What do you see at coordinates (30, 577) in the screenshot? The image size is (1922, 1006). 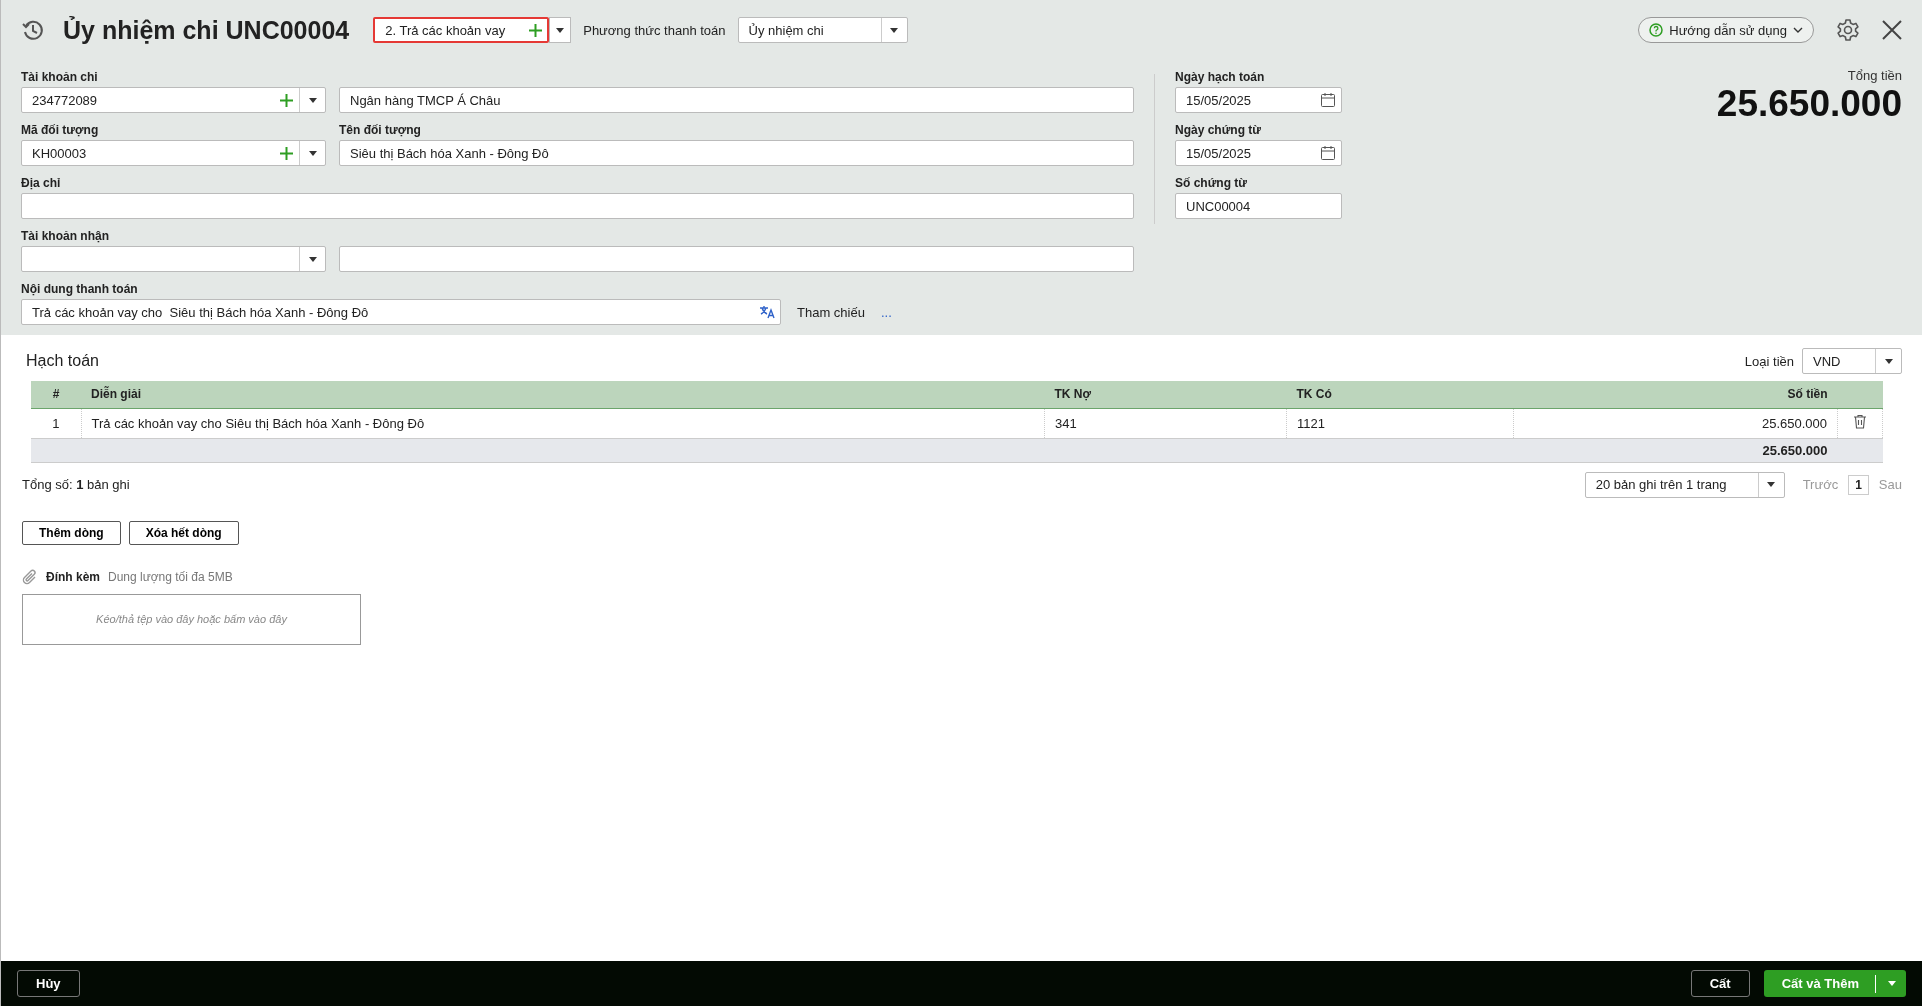 I see `paperclip-icon` at bounding box center [30, 577].